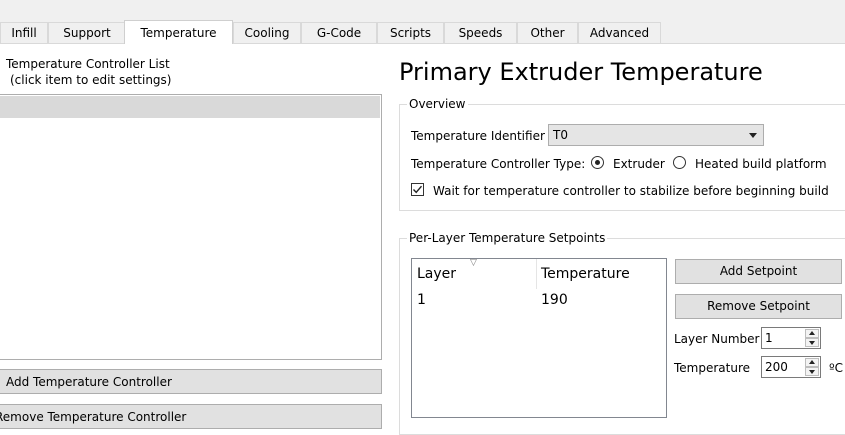 This screenshot has height=435, width=845. I want to click on layer-number-label: Layer Number, so click(717, 339).